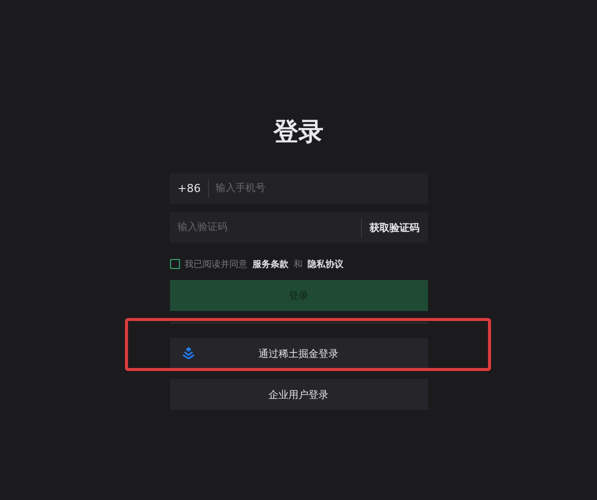 This screenshot has width=597, height=500. What do you see at coordinates (299, 132) in the screenshot?
I see `page-title: 登录` at bounding box center [299, 132].